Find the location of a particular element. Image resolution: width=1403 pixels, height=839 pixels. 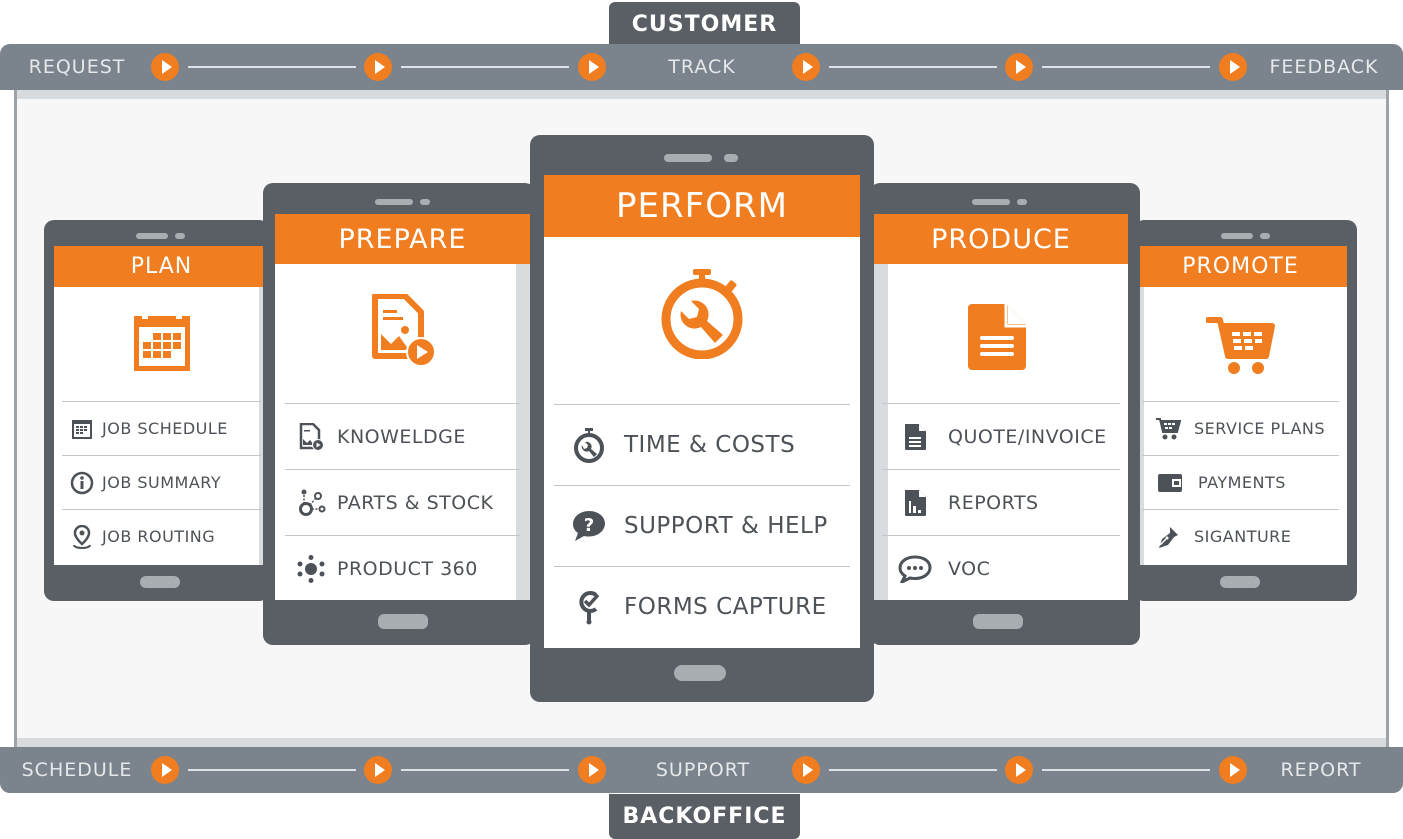

list-item-parts-stock: PARTS & STOCK is located at coordinates (402, 502).